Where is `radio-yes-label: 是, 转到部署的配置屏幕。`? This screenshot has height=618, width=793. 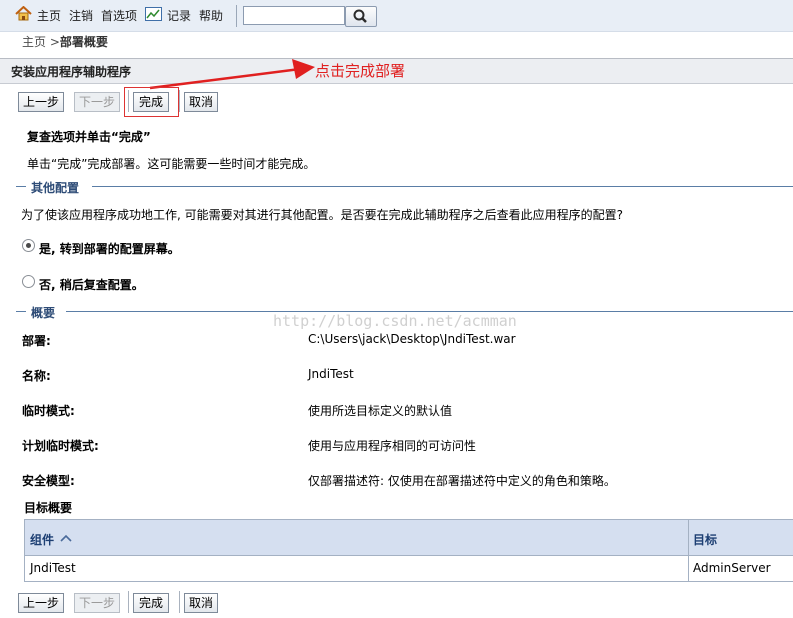 radio-yes-label: 是, 转到部署的配置屏幕。 is located at coordinates (109, 248).